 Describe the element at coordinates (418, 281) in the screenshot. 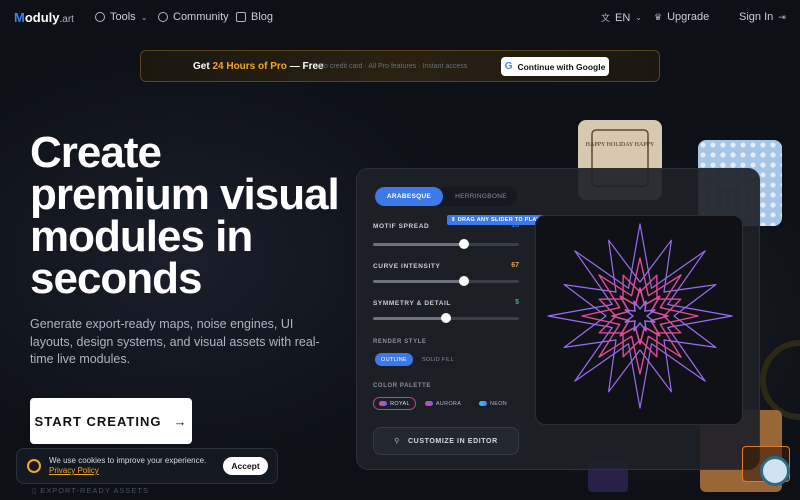

I see `curve-intensity-fill` at that location.